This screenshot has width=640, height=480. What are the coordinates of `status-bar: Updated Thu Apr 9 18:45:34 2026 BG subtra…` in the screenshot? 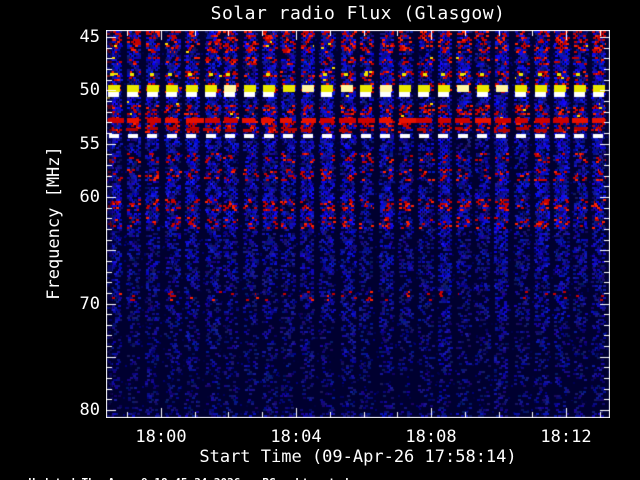 It's located at (175, 471).